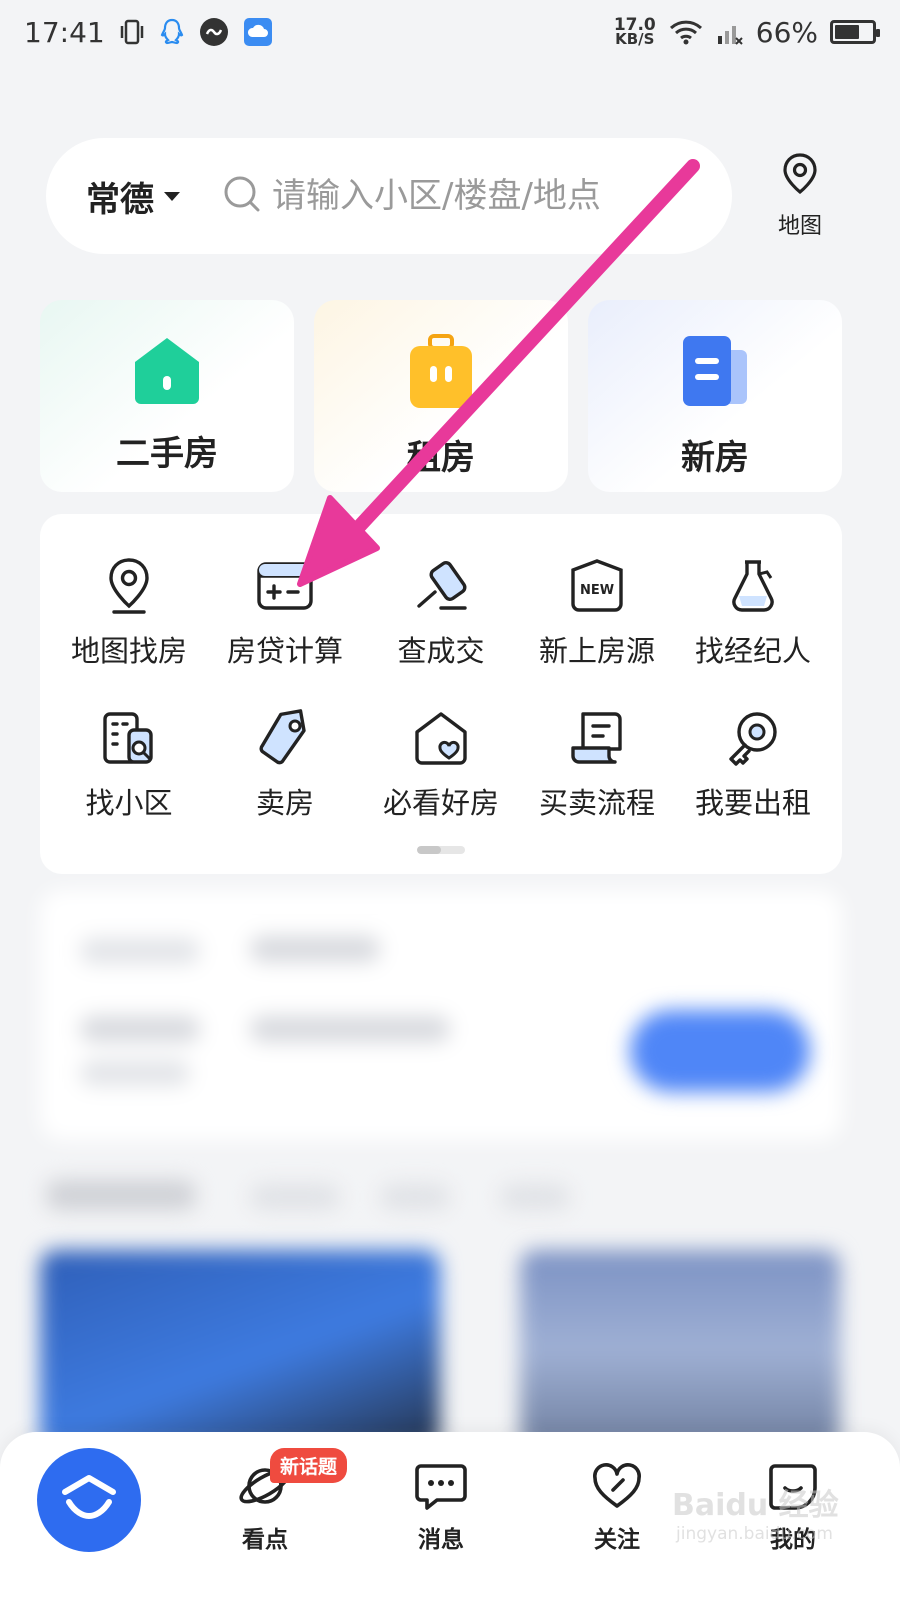  I want to click on status-bar: 17:41 17.0 KB/S 66%, so click(450, 32).